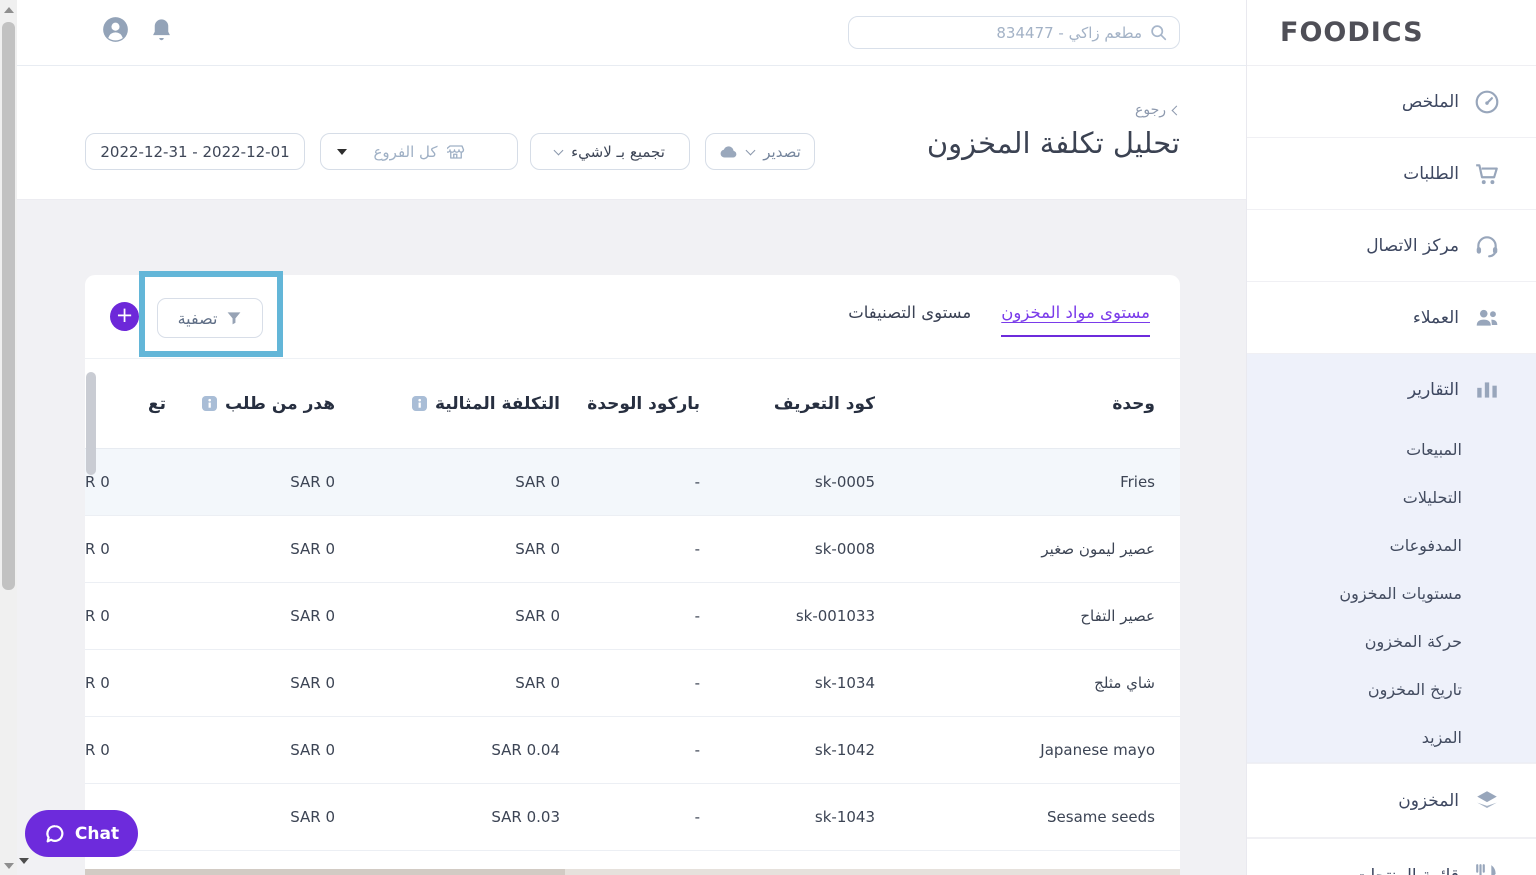 The width and height of the screenshot is (1536, 875). Describe the element at coordinates (97, 833) in the screenshot. I see `chat-label: Chat` at that location.